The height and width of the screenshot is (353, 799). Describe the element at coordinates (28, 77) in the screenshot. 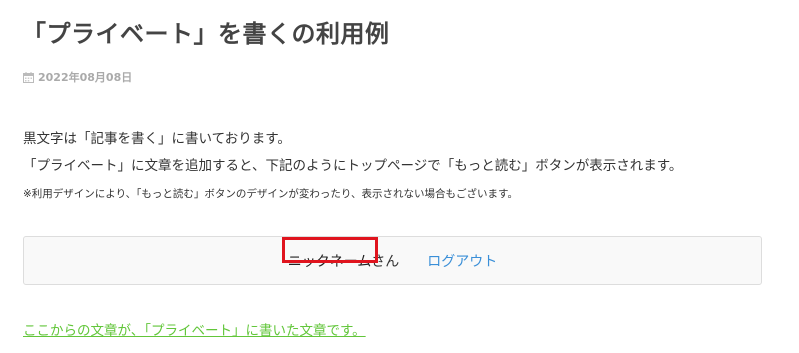

I see `calendar-icon` at that location.